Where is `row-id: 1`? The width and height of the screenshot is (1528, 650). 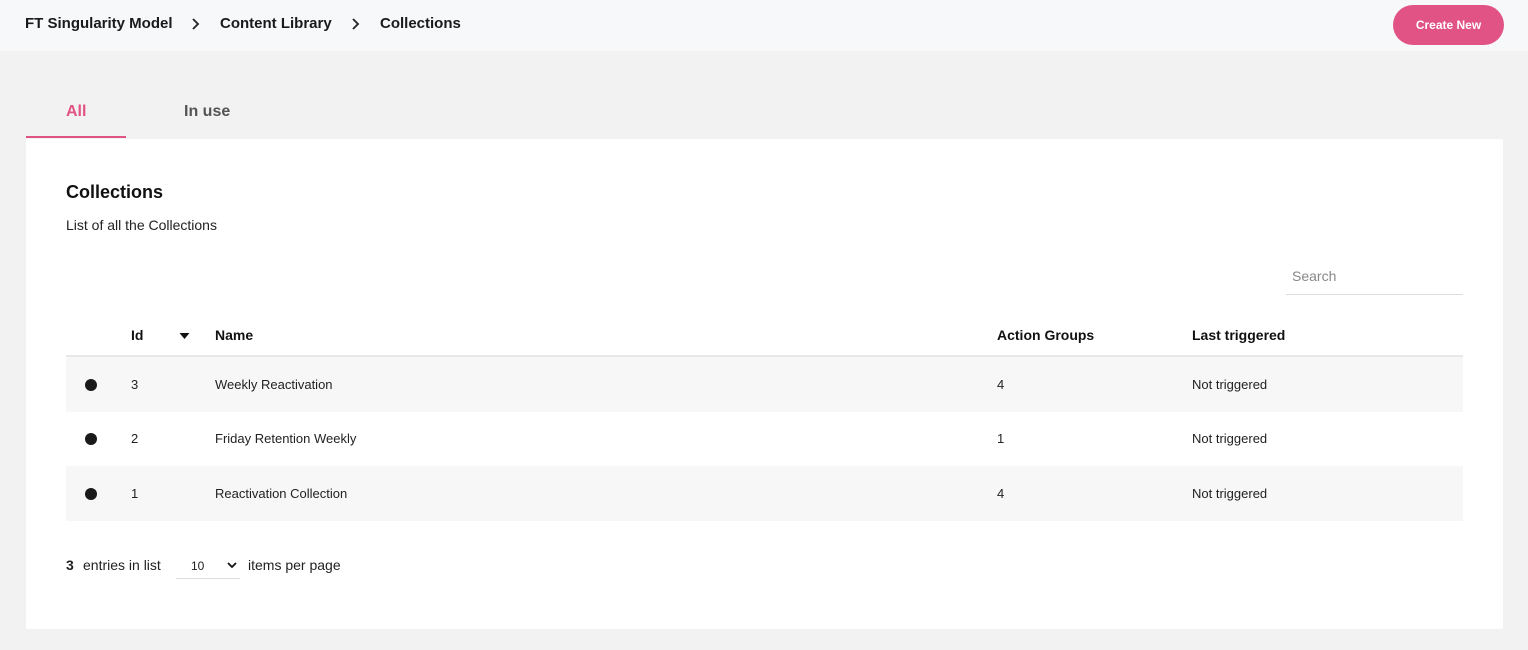 row-id: 1 is located at coordinates (135, 493).